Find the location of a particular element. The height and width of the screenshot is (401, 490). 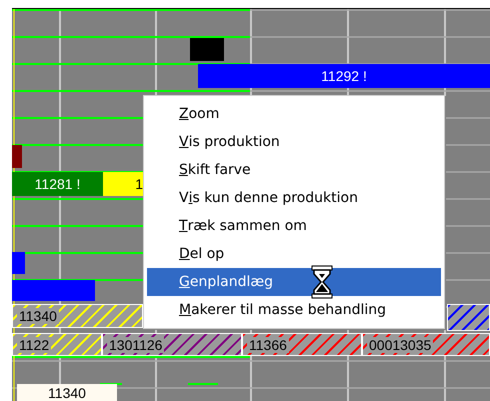

task-bar: 00013035 is located at coordinates (426, 344).